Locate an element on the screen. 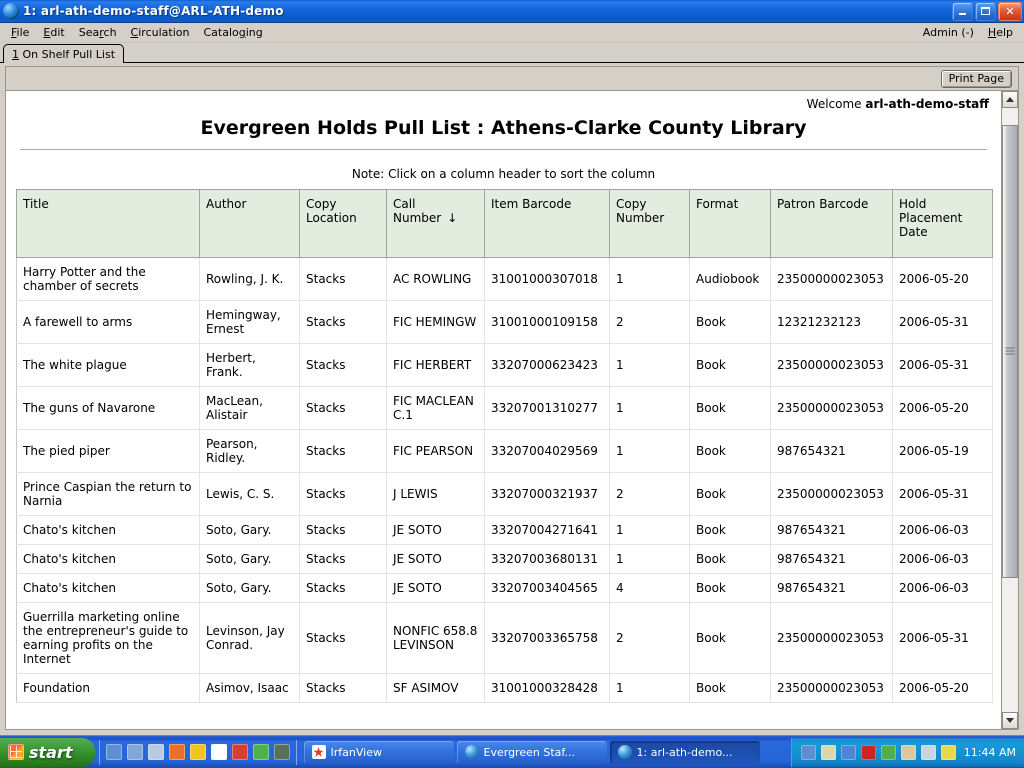  scroll-down-button is located at coordinates (1010, 720).